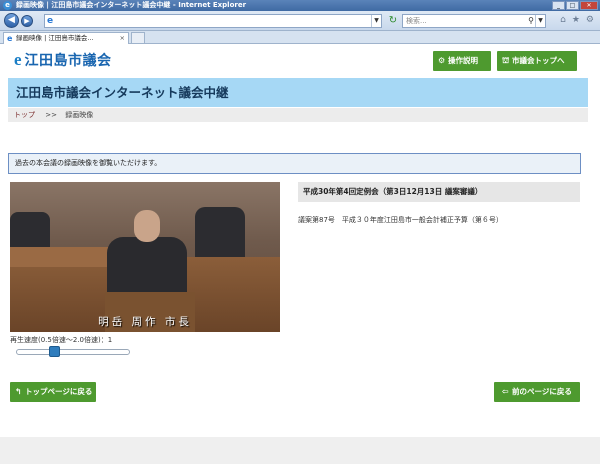 The width and height of the screenshot is (600, 464). Describe the element at coordinates (145, 322) in the screenshot. I see `video-caption: 明岳 周作 市長` at that location.